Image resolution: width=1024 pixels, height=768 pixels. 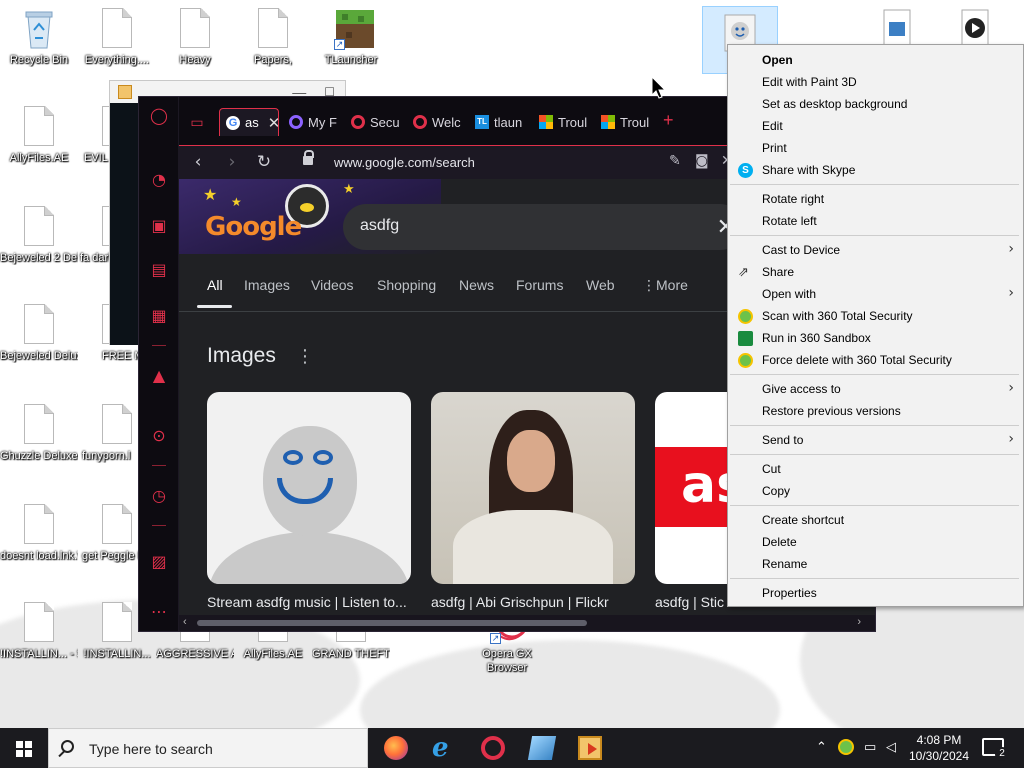 I want to click on menu-item-scan-360: Scan with 360 Total Security, so click(x=875, y=316).